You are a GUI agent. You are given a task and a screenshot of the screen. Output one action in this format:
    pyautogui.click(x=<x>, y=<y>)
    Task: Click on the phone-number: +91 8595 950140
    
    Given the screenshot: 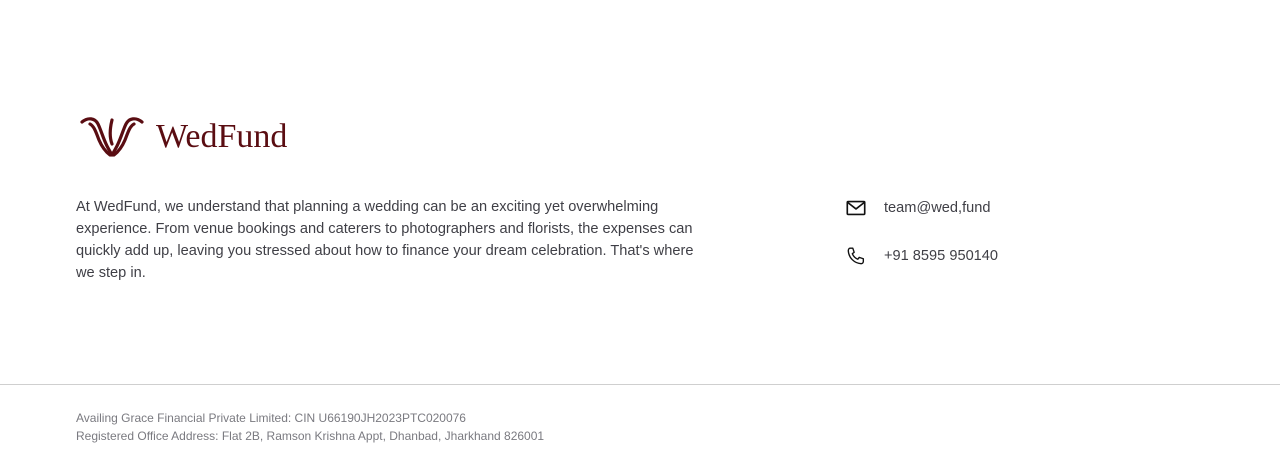 What is the action you would take?
    pyautogui.click(x=941, y=256)
    